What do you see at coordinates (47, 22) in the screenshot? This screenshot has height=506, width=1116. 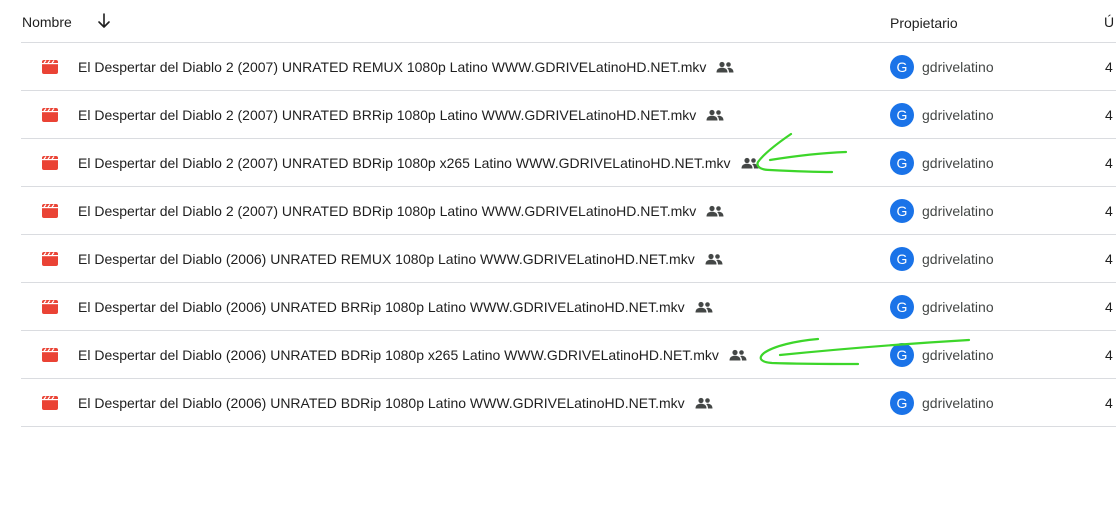 I see `column-header-name: Nombre` at bounding box center [47, 22].